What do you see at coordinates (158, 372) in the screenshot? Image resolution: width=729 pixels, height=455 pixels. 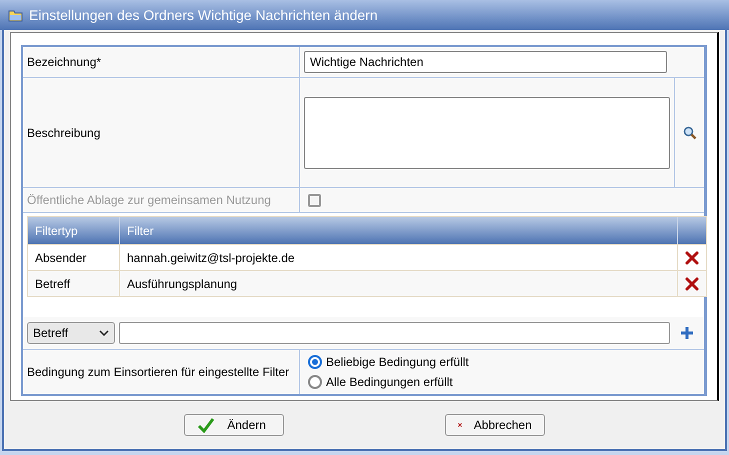 I see `field-label: Bedingung zum Einsortieren für eingestellte Filter` at bounding box center [158, 372].